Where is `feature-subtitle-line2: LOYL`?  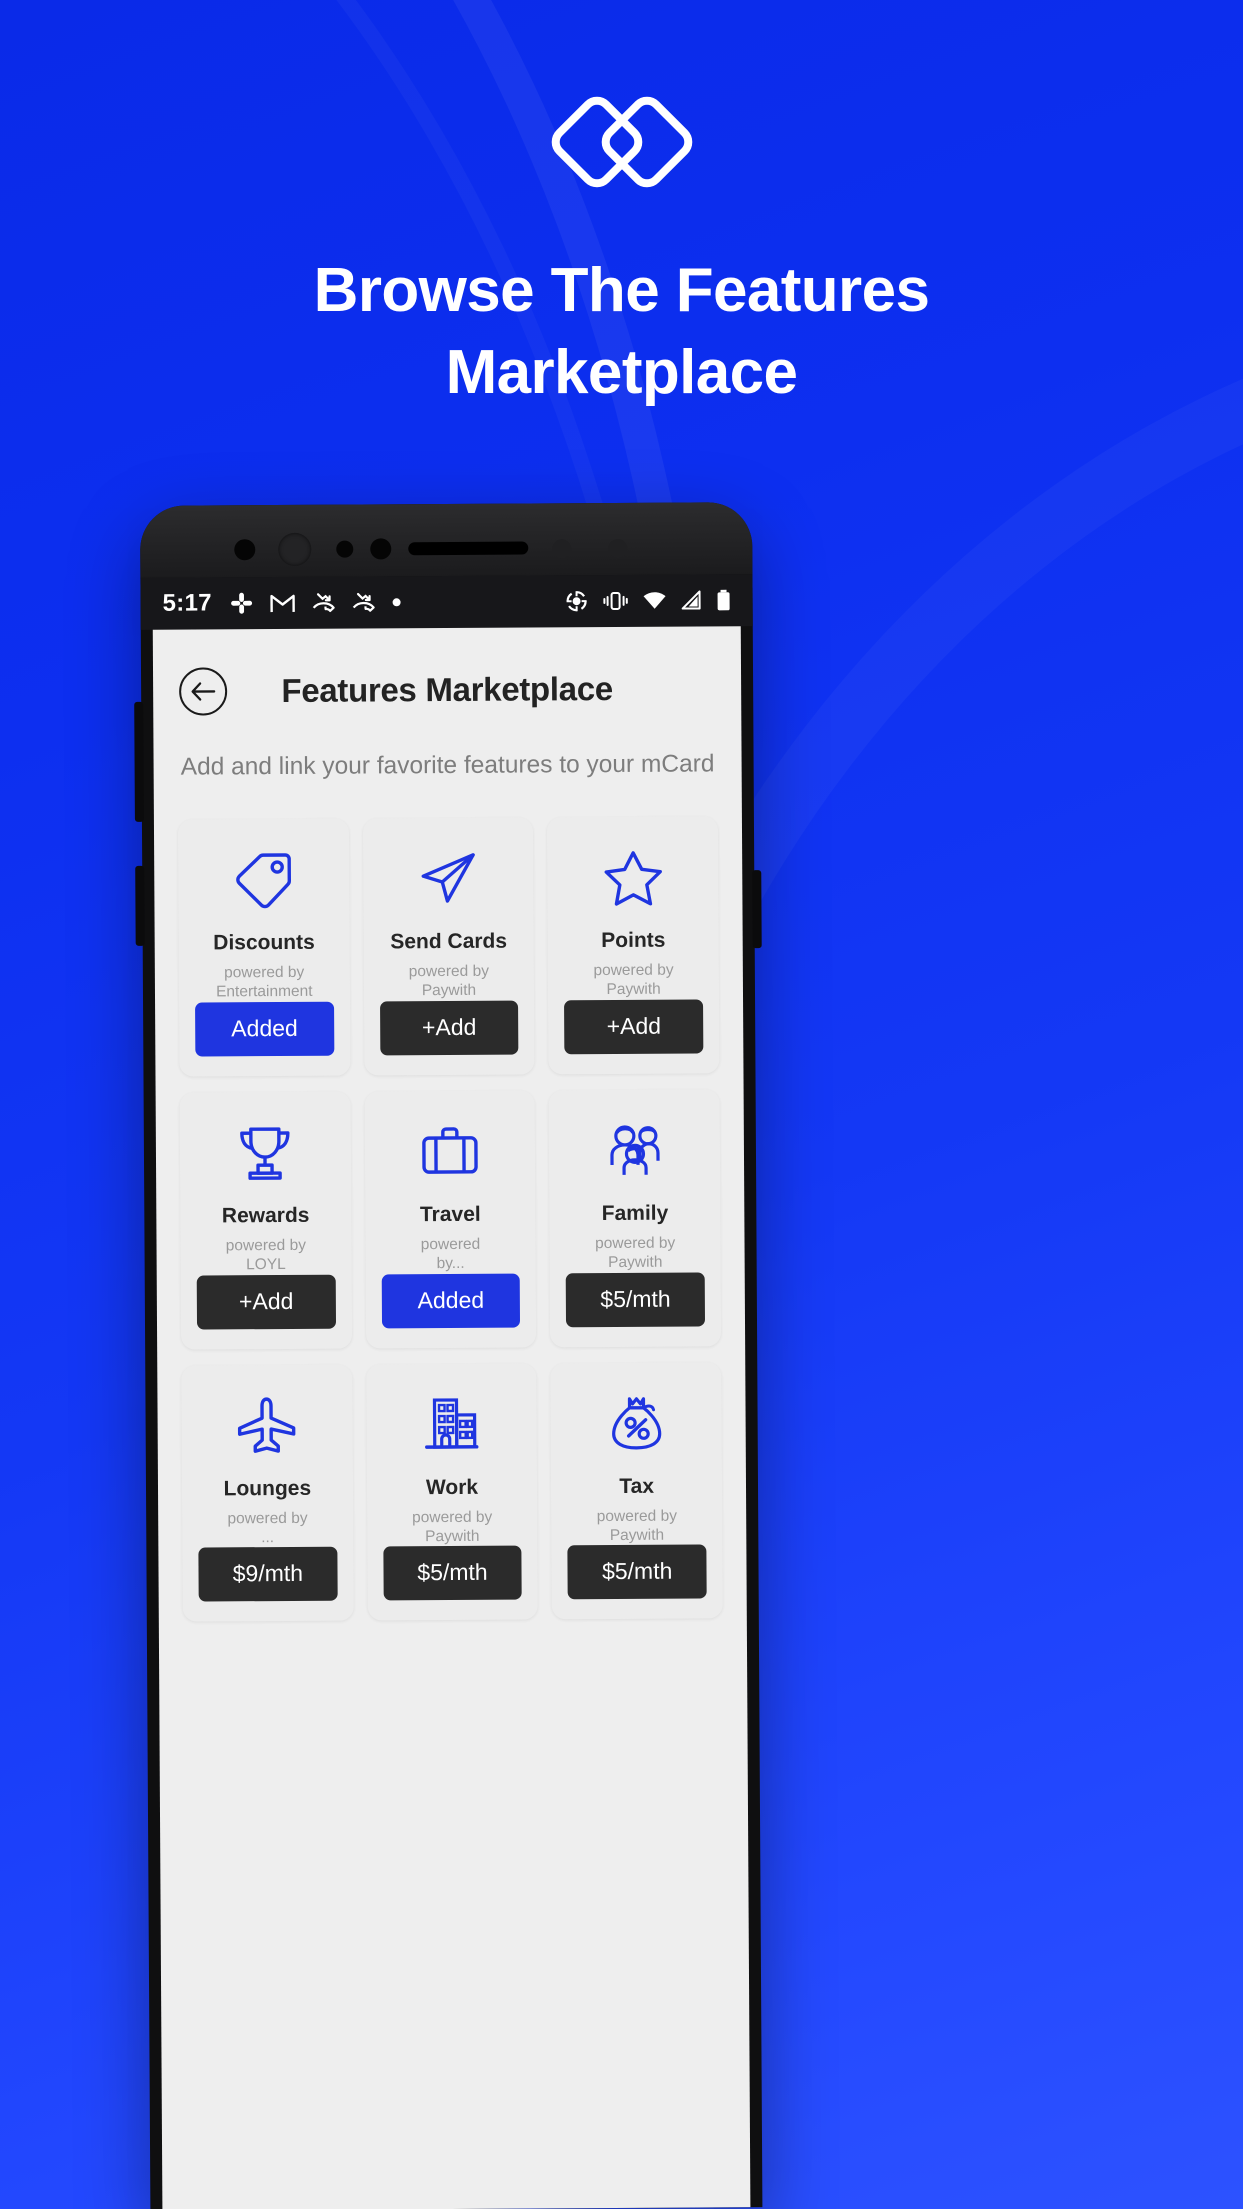 feature-subtitle-line2: LOYL is located at coordinates (266, 1265).